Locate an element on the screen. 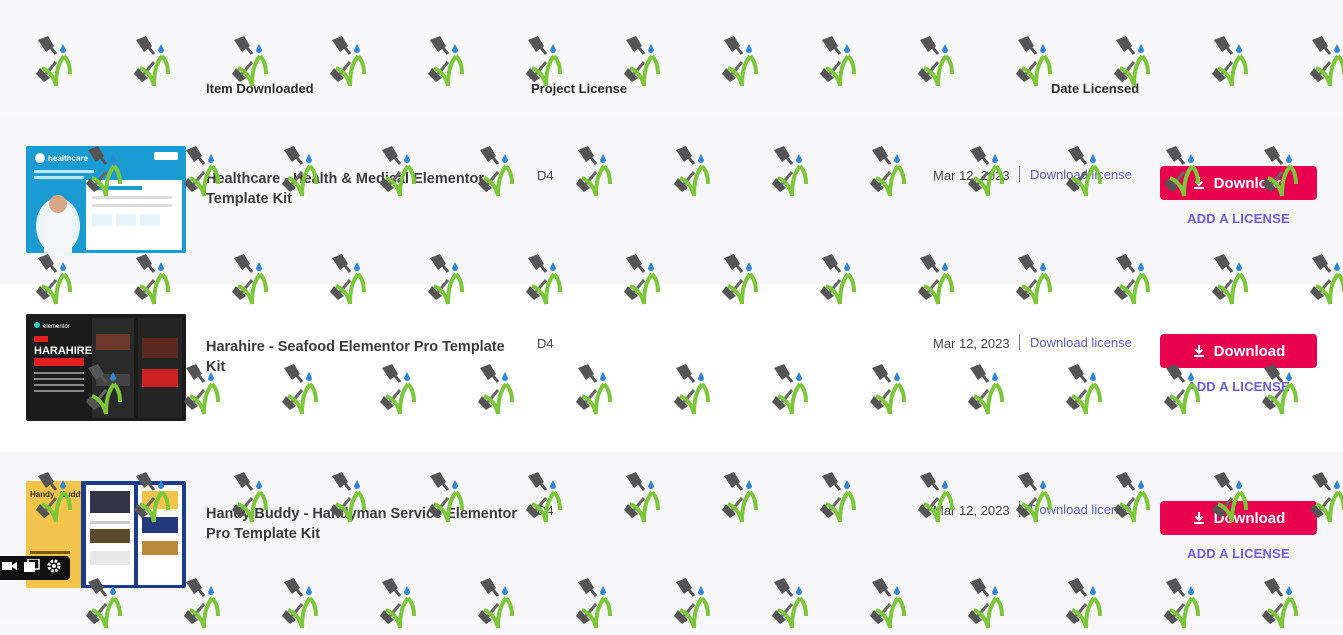  column-header-date: Date Licensed is located at coordinates (1095, 88).